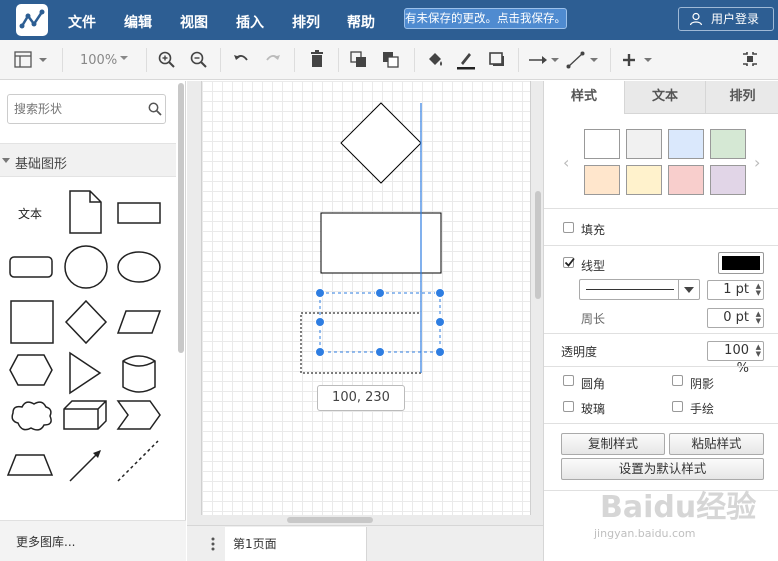 The width and height of the screenshot is (778, 561). What do you see at coordinates (566, 162) in the screenshot?
I see `swatch-prev-icon: ‹` at bounding box center [566, 162].